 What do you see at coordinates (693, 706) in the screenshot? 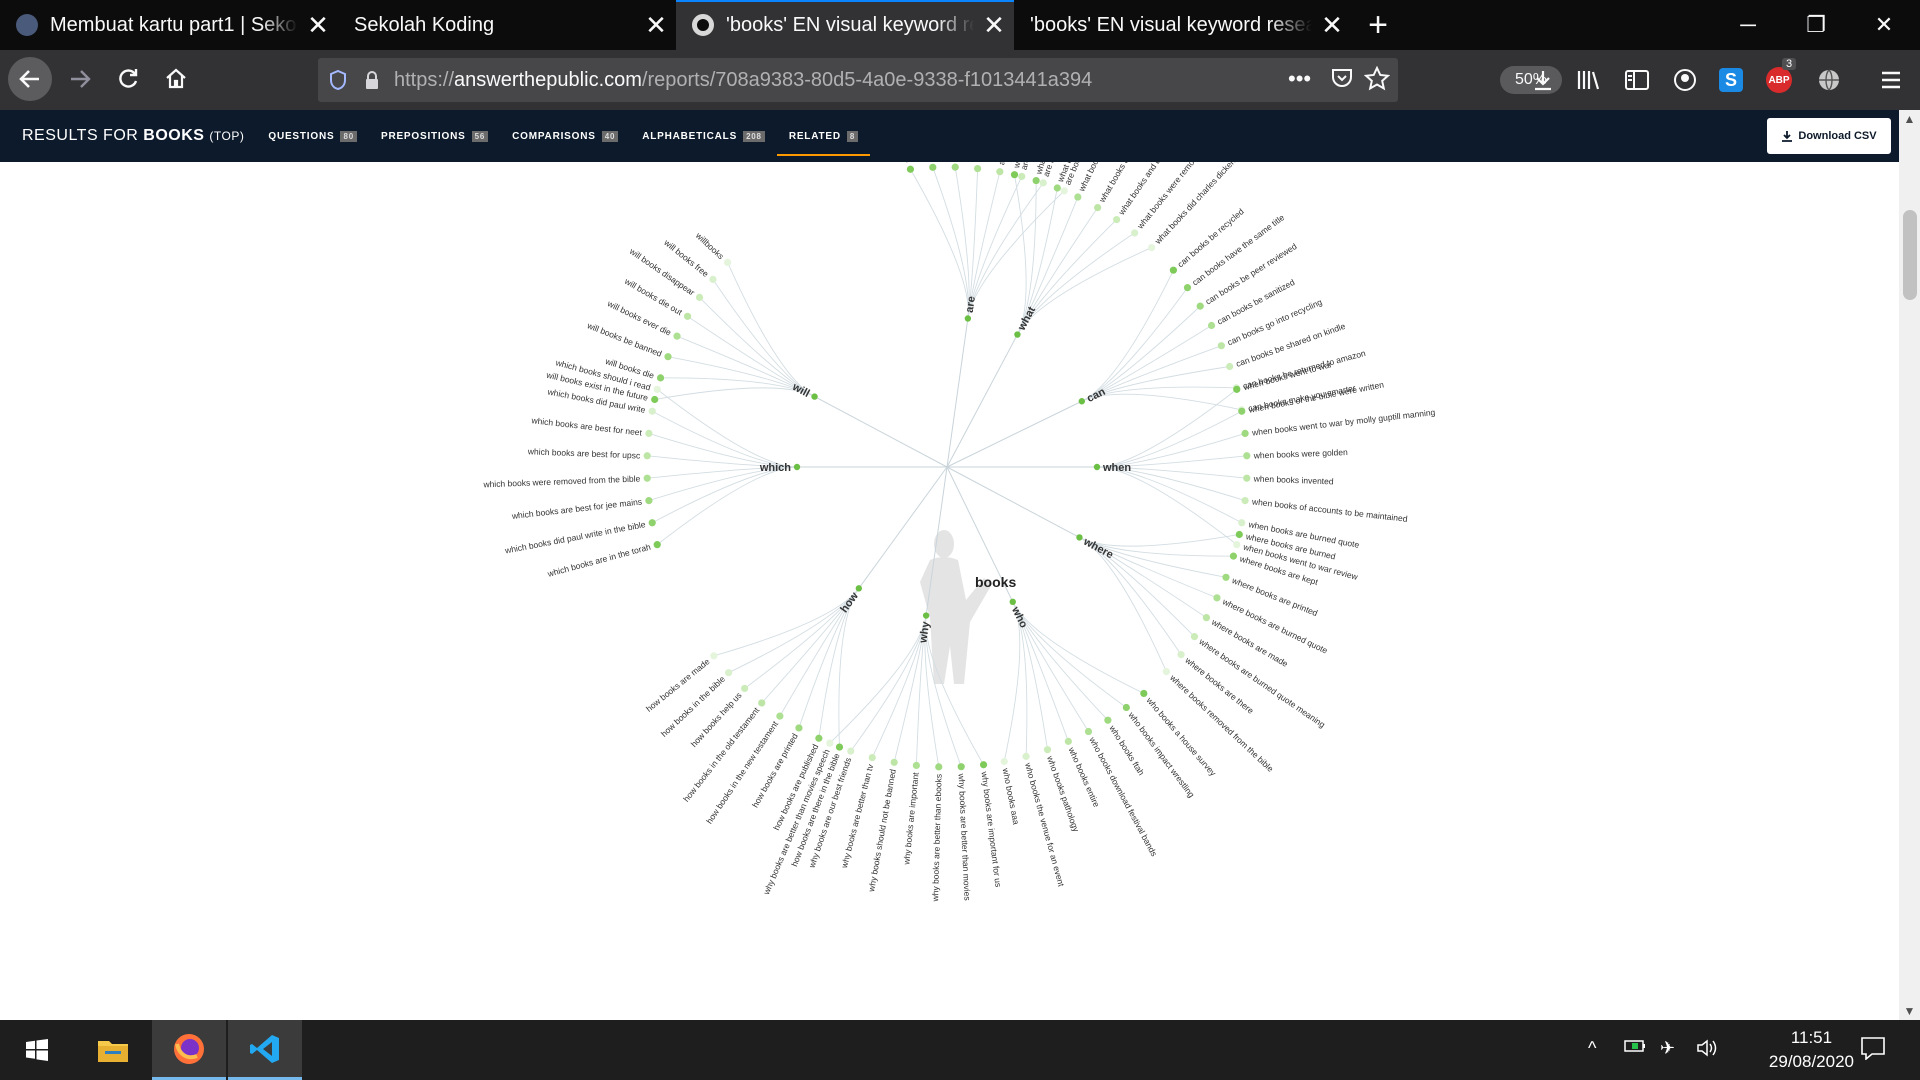
I see `leaf-label: how books in the bible` at bounding box center [693, 706].